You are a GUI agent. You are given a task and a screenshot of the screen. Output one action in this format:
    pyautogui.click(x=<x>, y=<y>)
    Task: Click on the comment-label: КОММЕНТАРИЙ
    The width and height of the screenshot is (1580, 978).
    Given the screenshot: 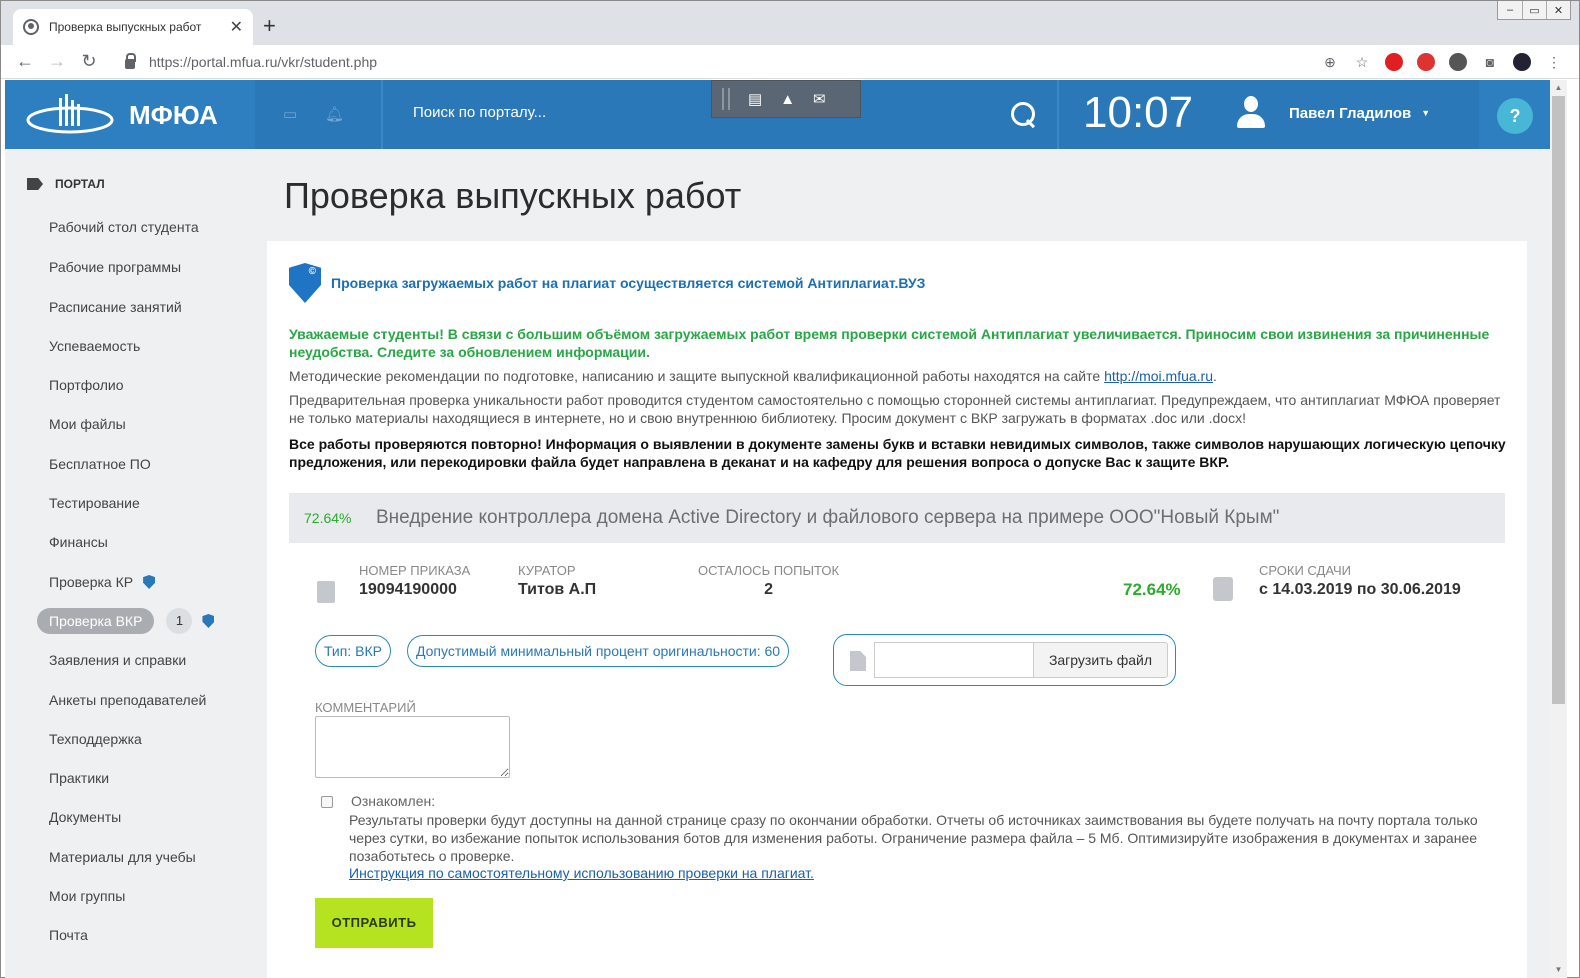 What is the action you would take?
    pyautogui.click(x=365, y=707)
    